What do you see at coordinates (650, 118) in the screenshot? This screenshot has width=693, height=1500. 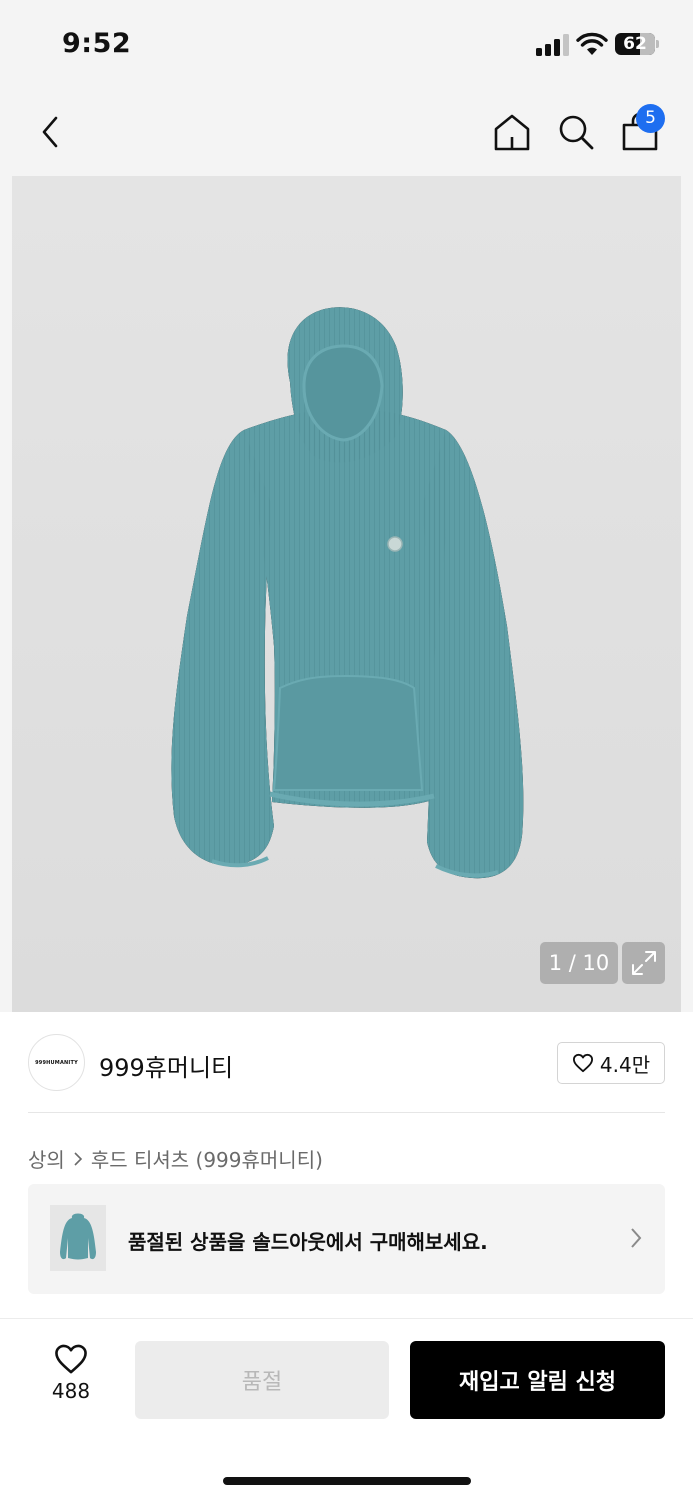 I see `cart-count-badge: 5` at bounding box center [650, 118].